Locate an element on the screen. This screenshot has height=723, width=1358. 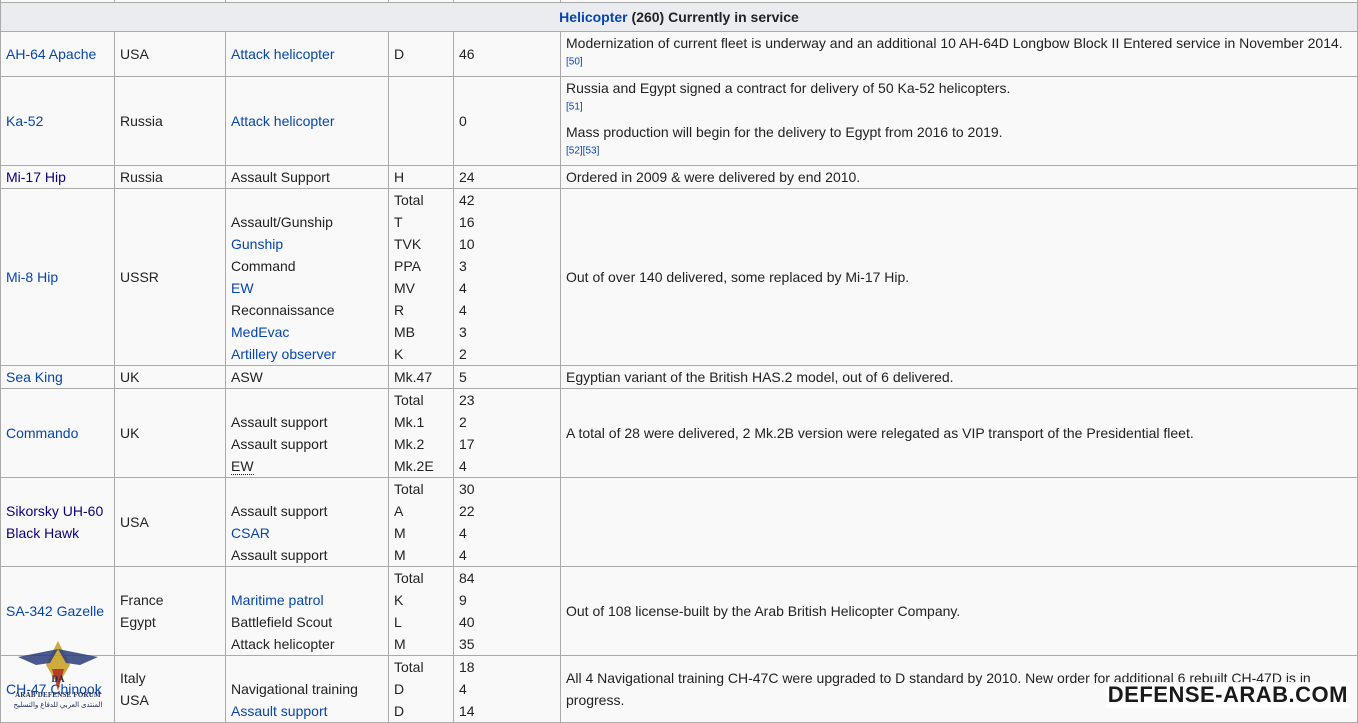
aircraft-link: Sikorsky UH-60 Black Hawk is located at coordinates (54, 522).